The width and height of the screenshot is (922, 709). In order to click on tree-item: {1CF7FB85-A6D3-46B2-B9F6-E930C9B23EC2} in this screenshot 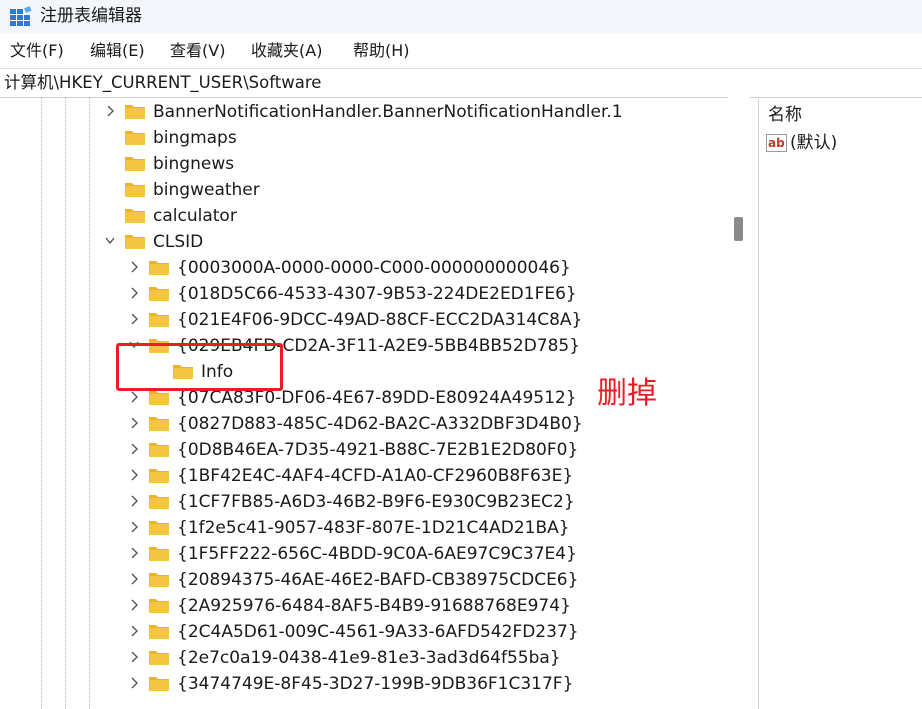, I will do `click(364, 502)`.